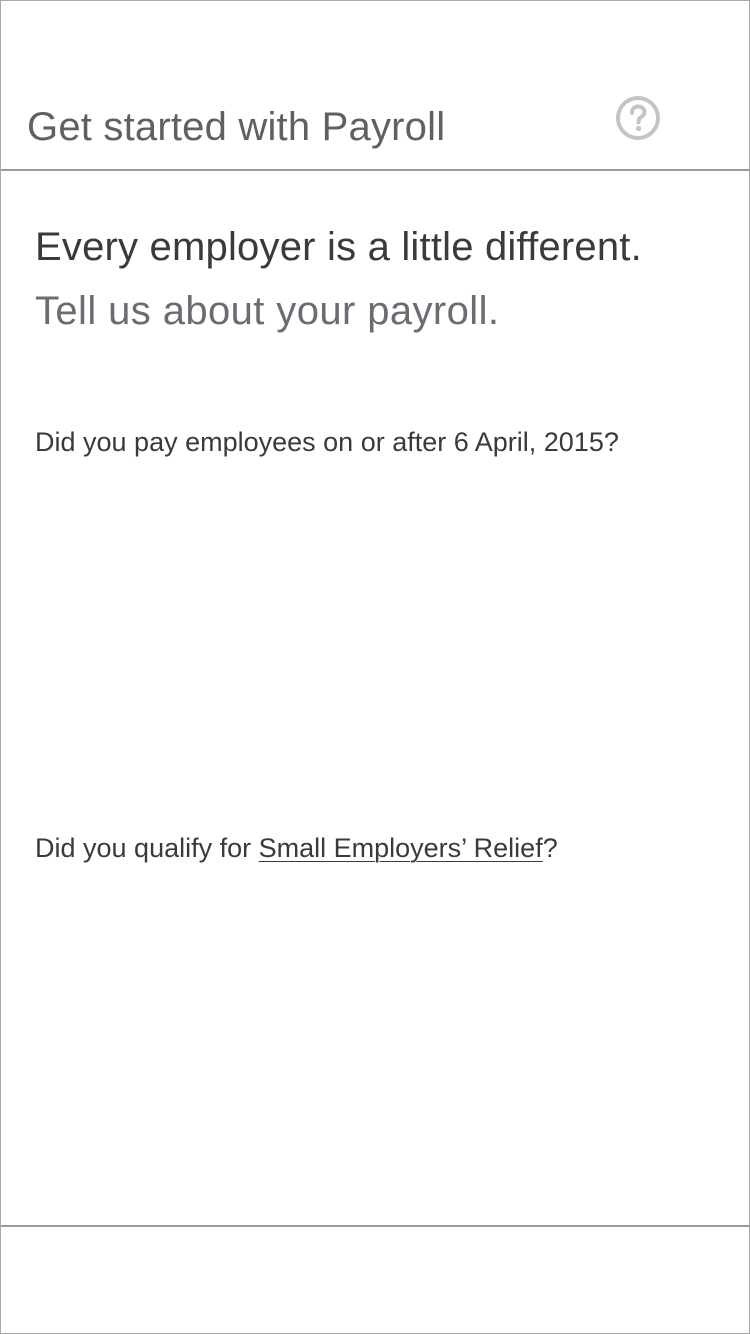 The image size is (750, 1334). What do you see at coordinates (267, 311) in the screenshot?
I see `subheadline: Tell us about your payroll.` at bounding box center [267, 311].